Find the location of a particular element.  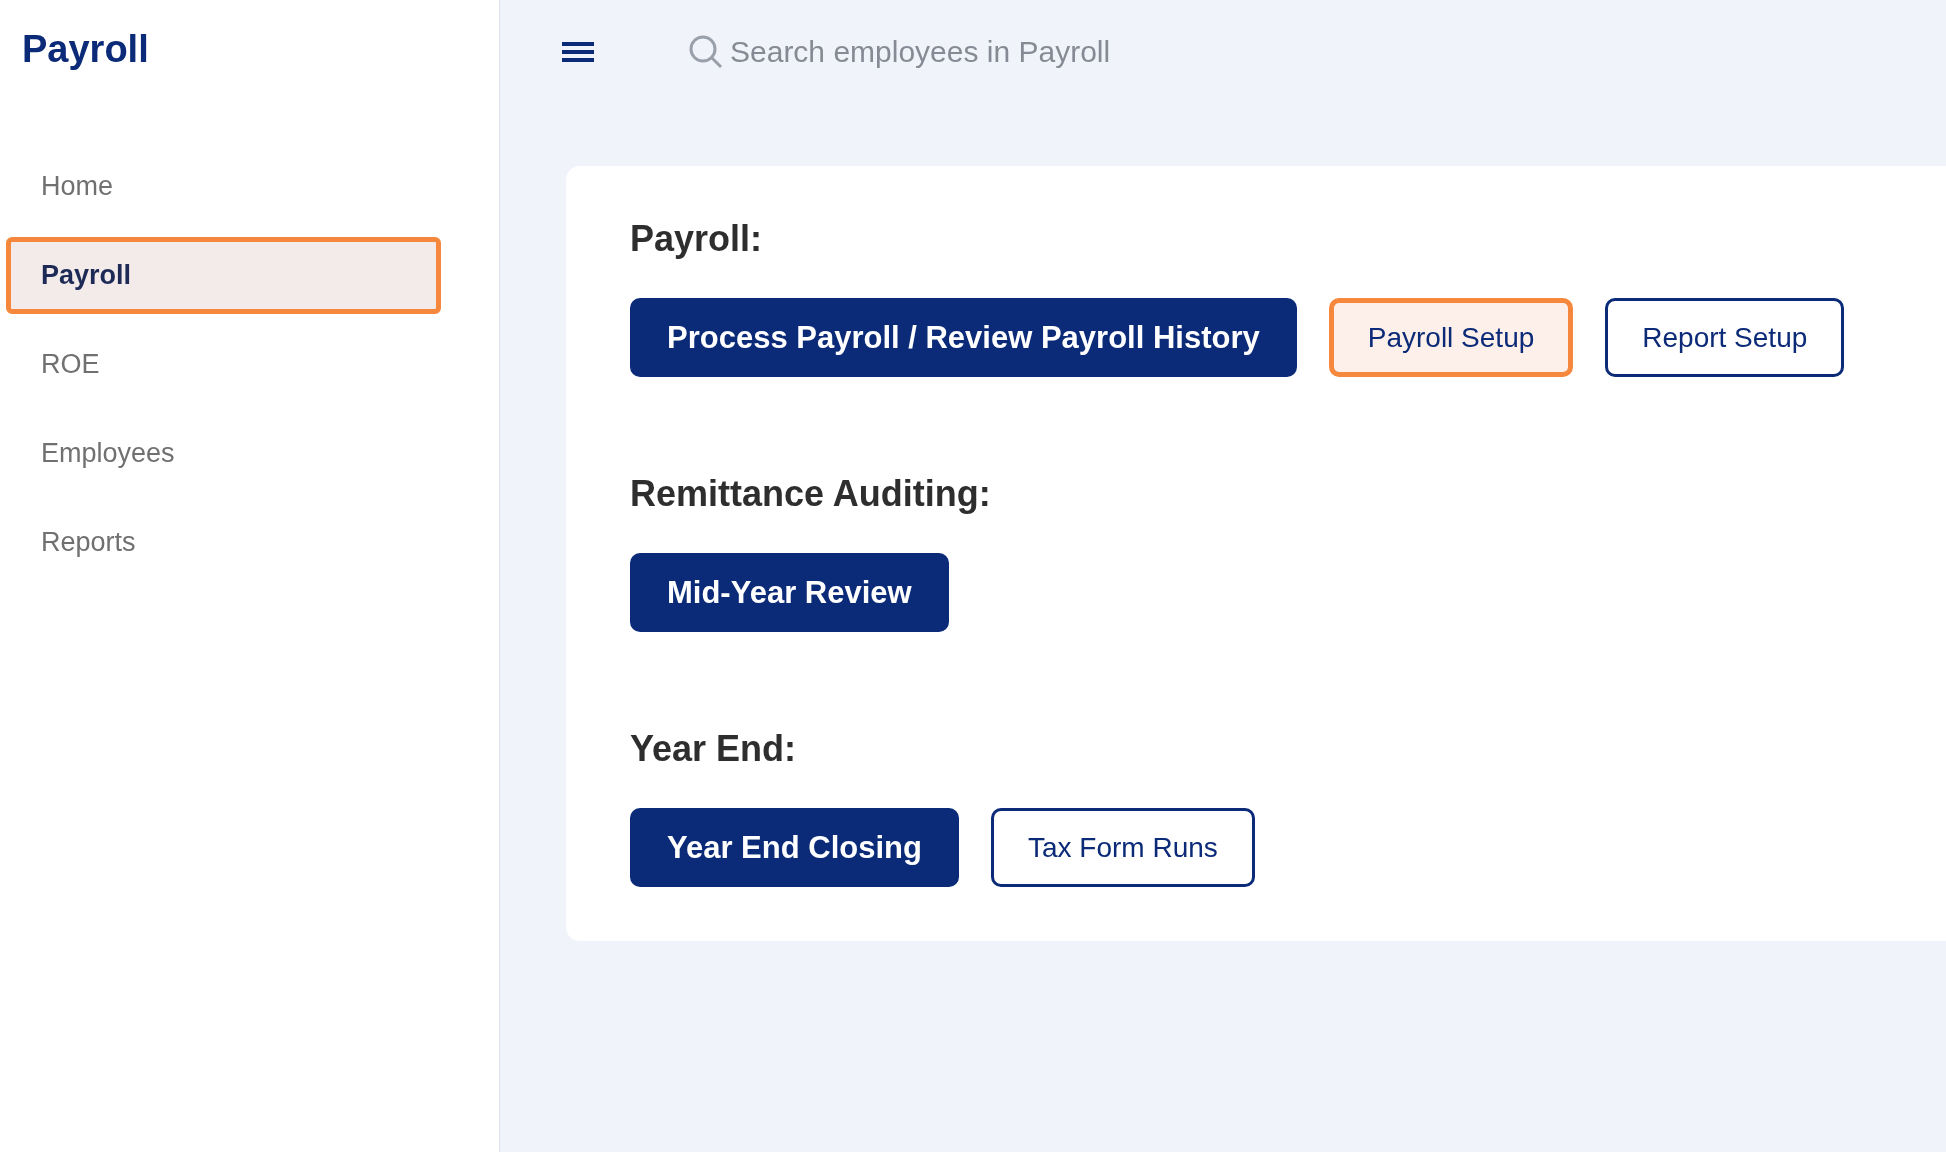

action-button: Year End Closing is located at coordinates (794, 847).